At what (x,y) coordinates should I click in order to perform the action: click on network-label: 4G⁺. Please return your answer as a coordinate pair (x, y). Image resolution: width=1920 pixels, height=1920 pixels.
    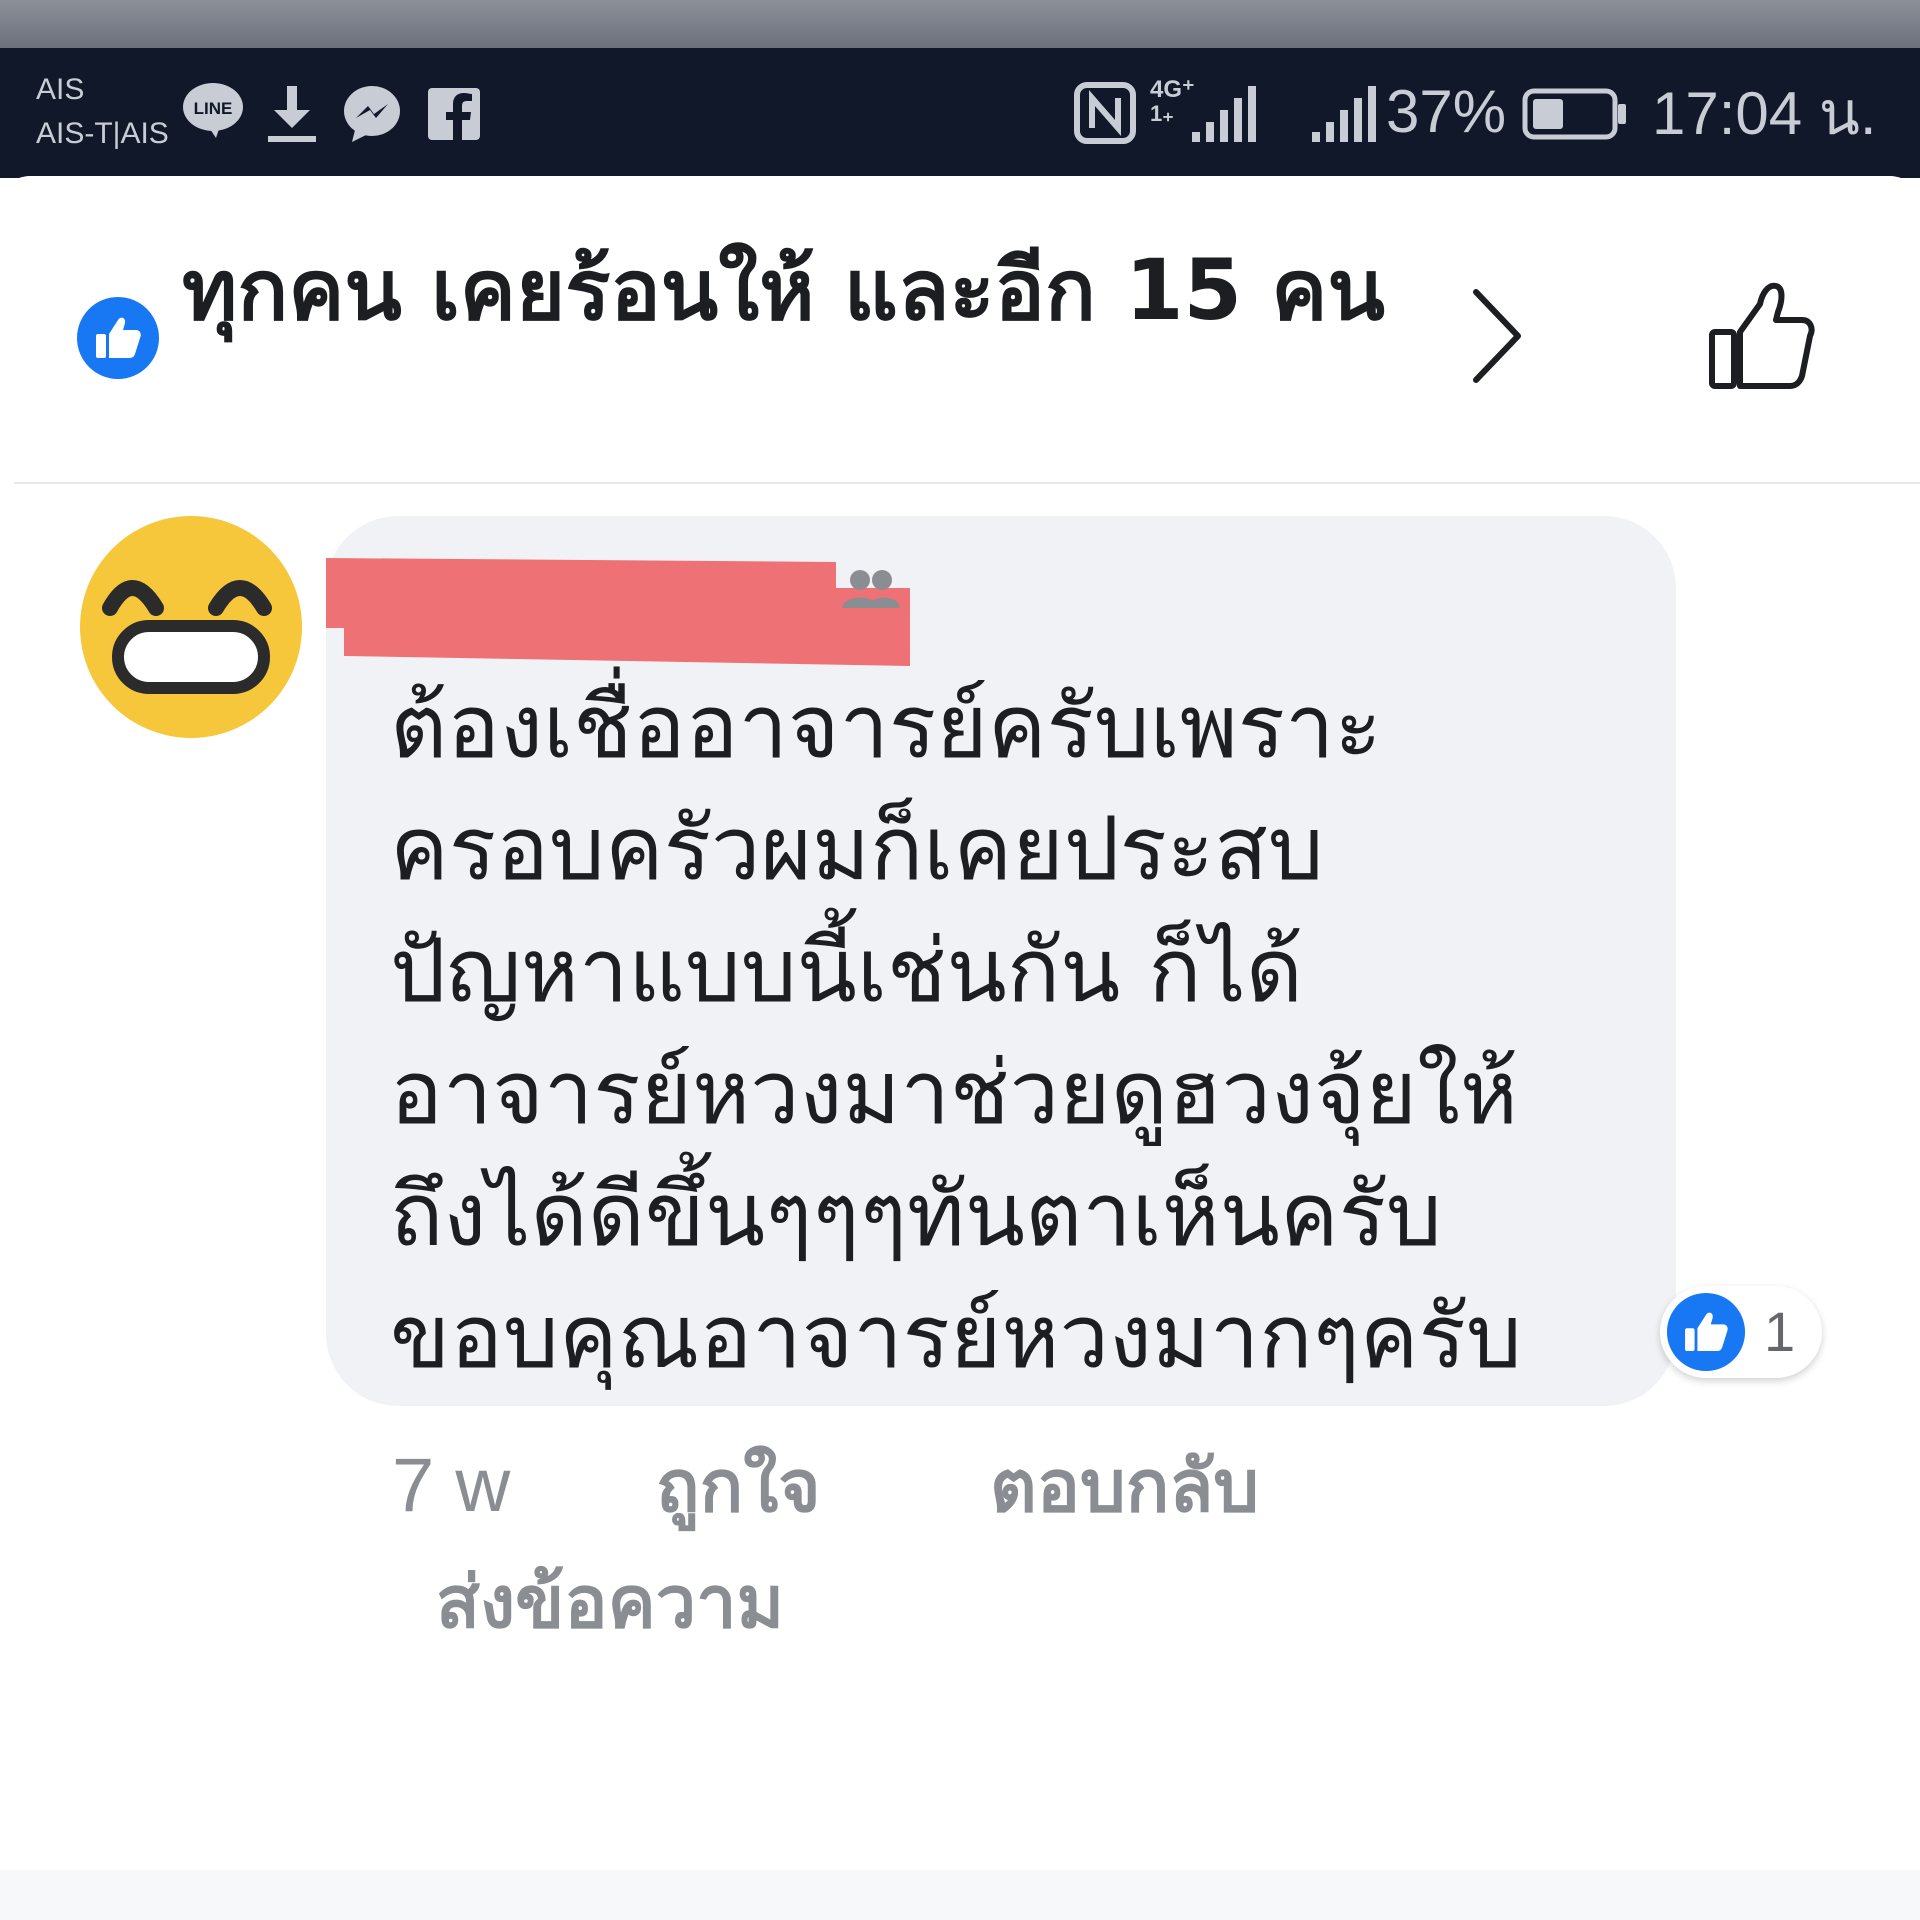
    Looking at the image, I should click on (1172, 89).